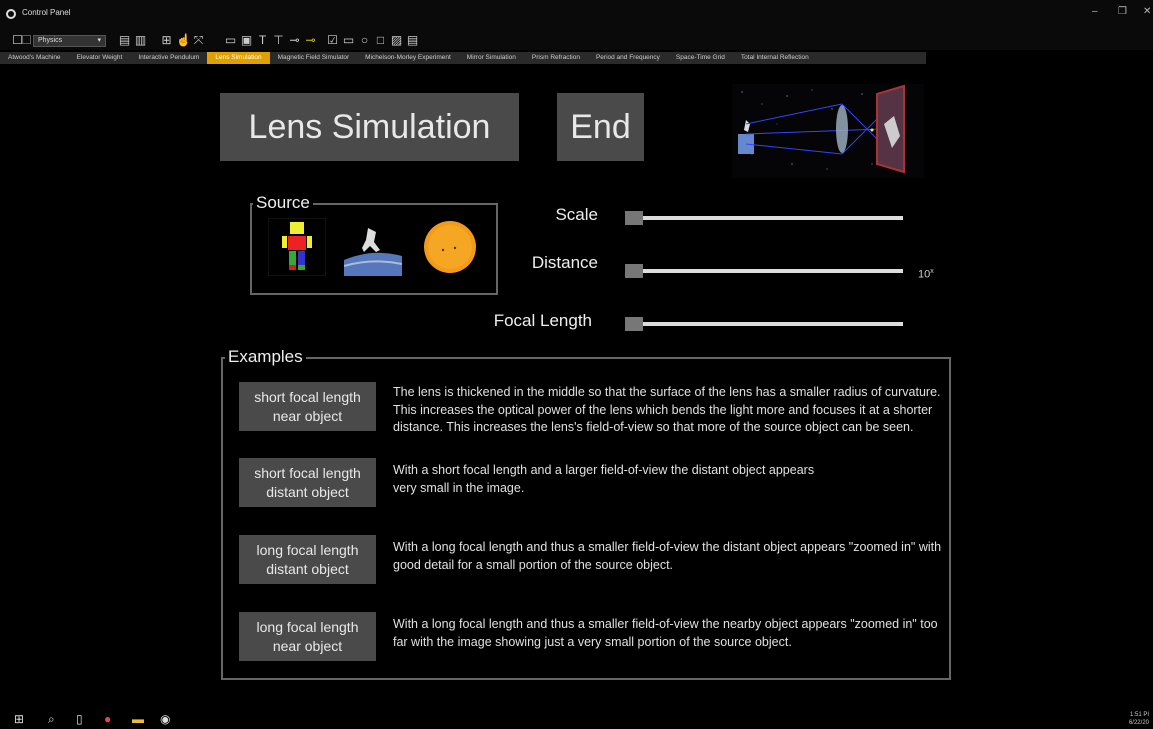  What do you see at coordinates (369, 127) in the screenshot?
I see `title-button: Lens Simulation` at bounding box center [369, 127].